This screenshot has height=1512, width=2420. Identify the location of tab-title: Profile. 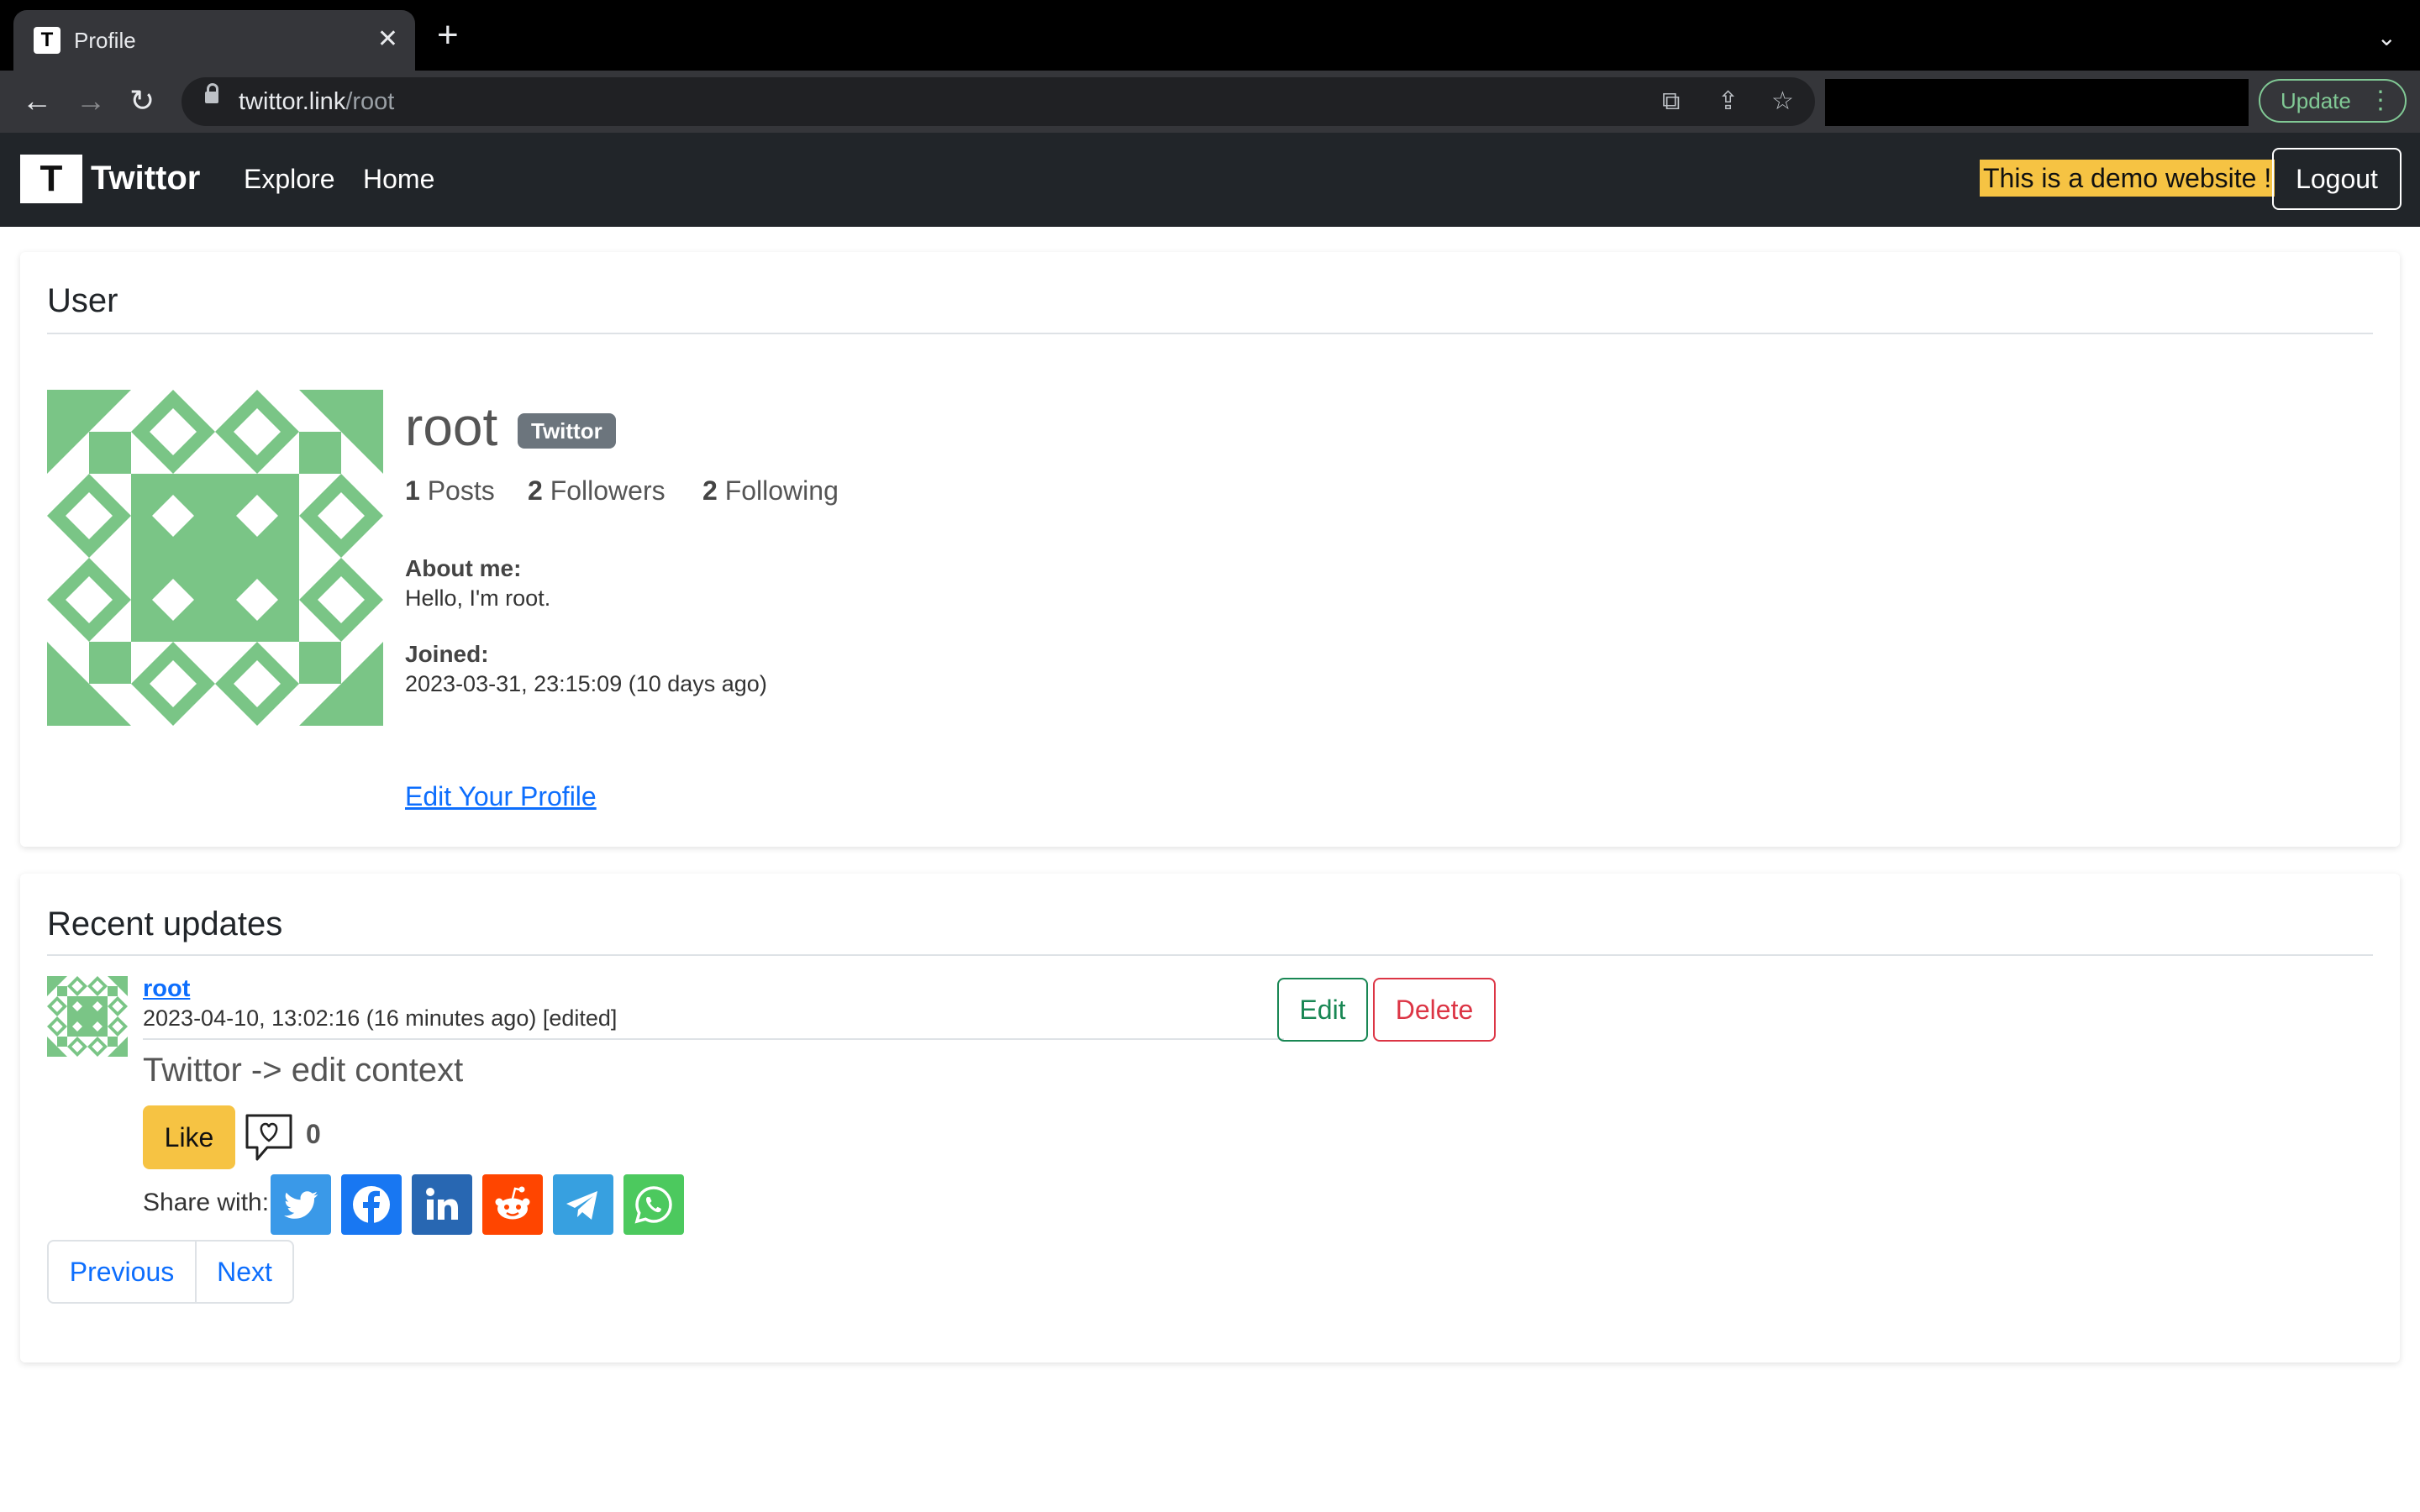
(105, 40).